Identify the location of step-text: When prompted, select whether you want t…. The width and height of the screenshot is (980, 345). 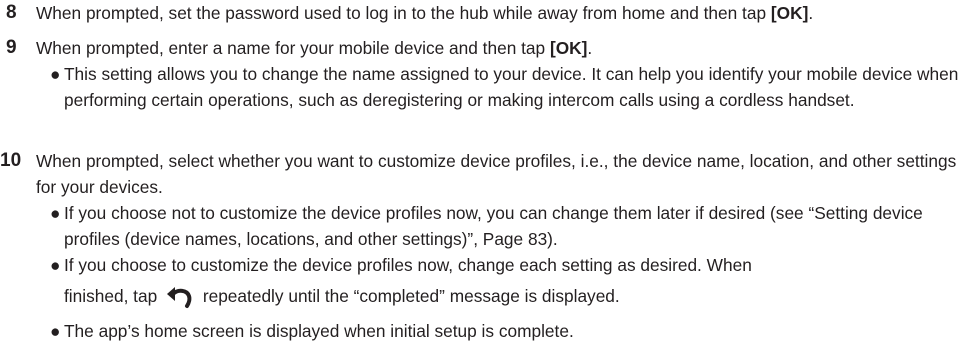
(496, 174).